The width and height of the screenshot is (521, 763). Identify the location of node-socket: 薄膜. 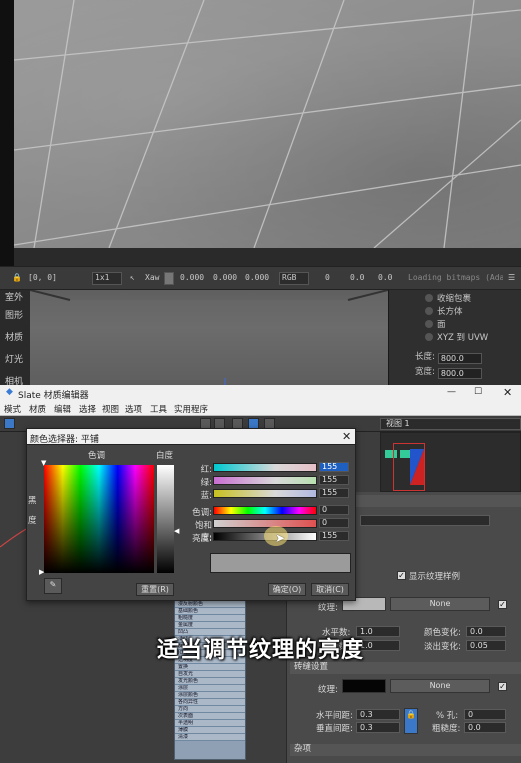
(210, 730).